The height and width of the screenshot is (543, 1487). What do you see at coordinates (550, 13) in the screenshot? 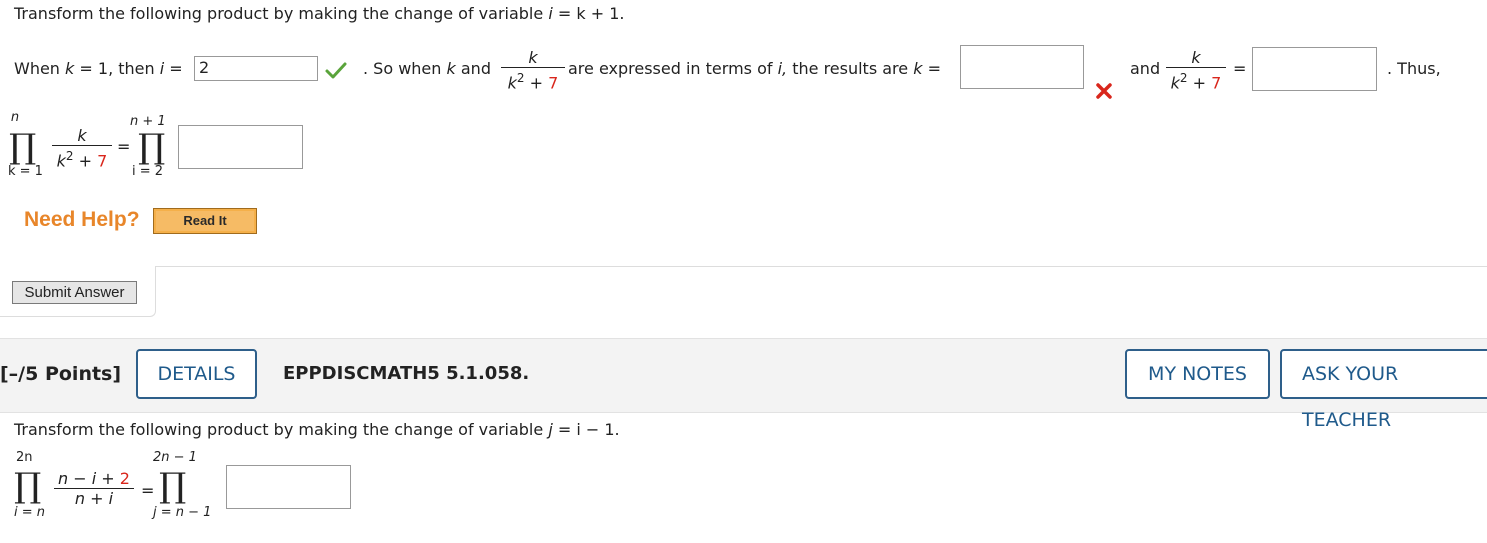
I see `intro-var-i: i` at bounding box center [550, 13].